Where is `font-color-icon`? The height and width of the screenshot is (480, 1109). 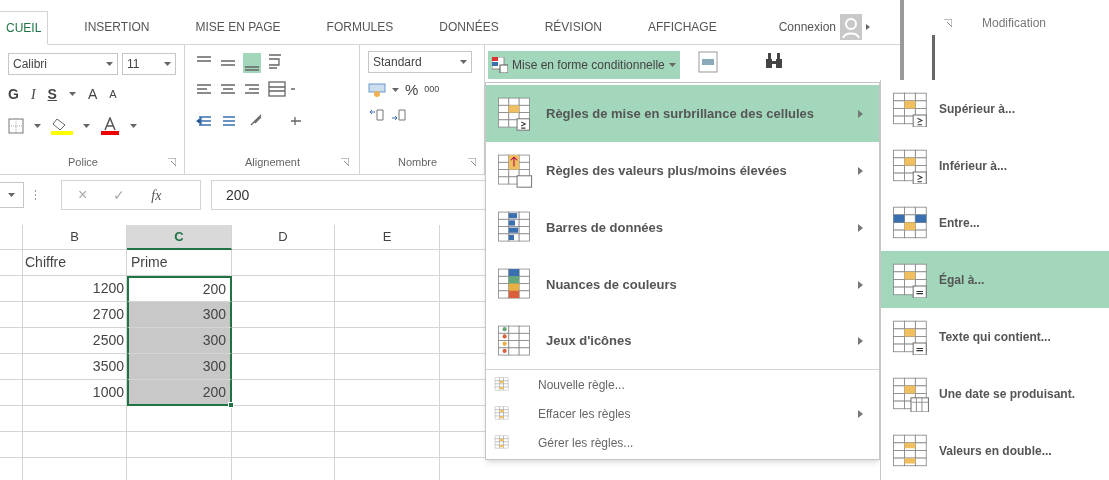 font-color-icon is located at coordinates (110, 126).